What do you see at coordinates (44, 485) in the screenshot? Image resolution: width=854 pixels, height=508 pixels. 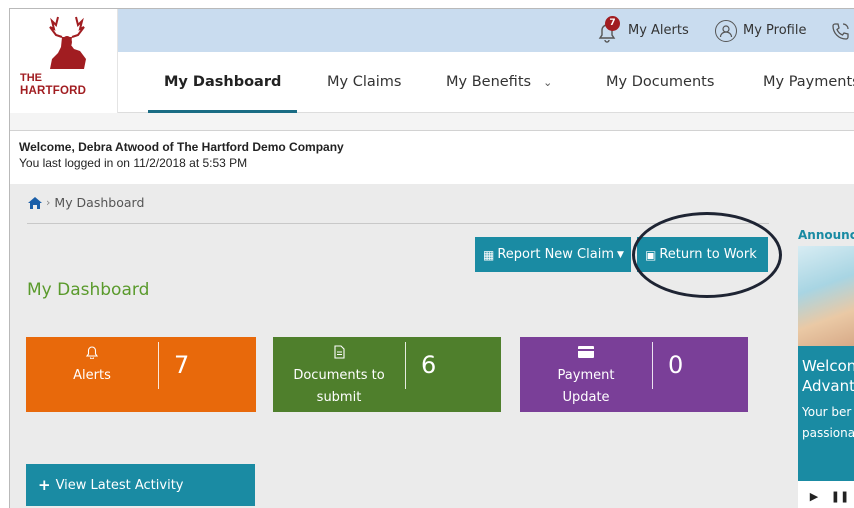 I see `plus-icon: +` at bounding box center [44, 485].